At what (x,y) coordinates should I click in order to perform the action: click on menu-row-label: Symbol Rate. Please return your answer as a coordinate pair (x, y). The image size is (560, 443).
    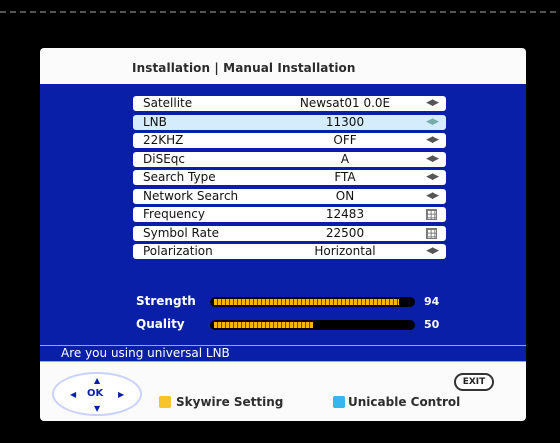
    Looking at the image, I should click on (181, 233).